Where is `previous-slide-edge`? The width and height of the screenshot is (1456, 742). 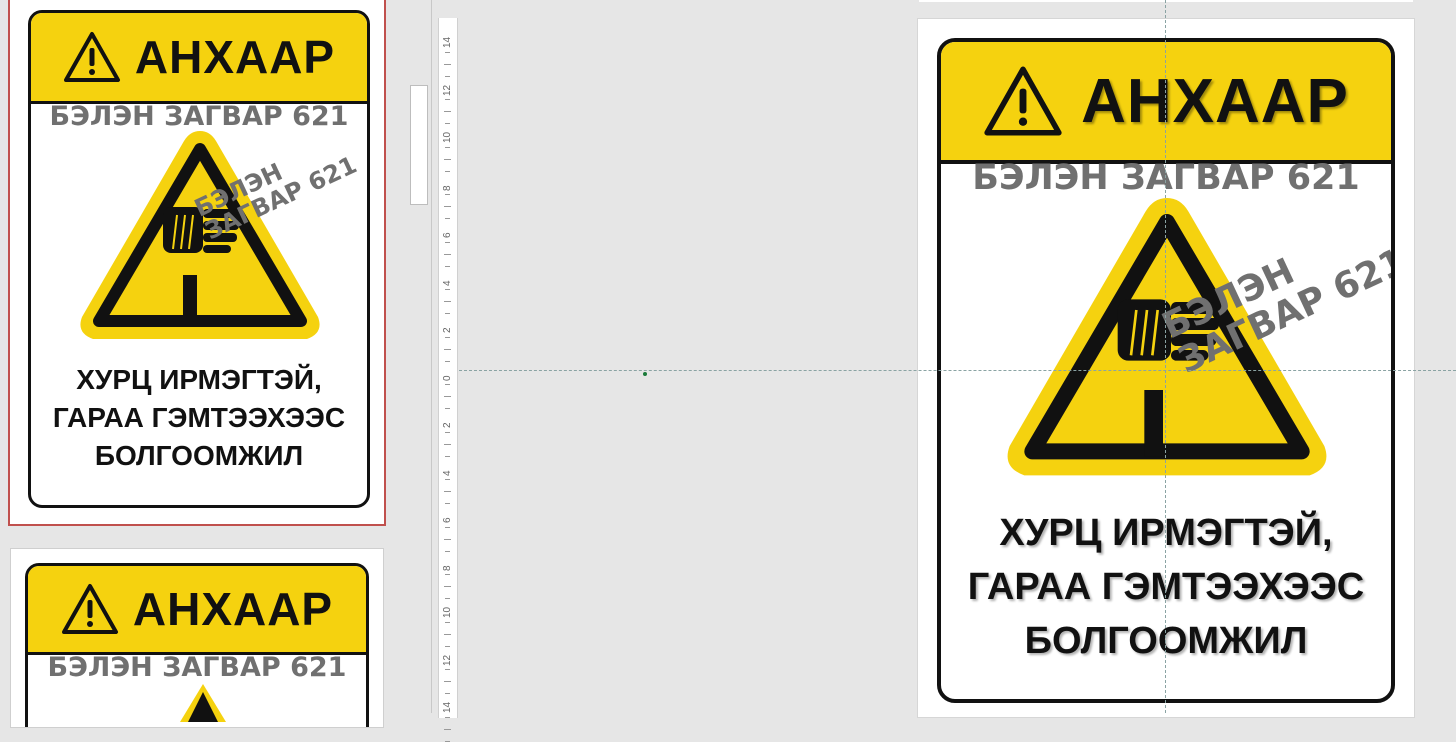 previous-slide-edge is located at coordinates (1166, 1).